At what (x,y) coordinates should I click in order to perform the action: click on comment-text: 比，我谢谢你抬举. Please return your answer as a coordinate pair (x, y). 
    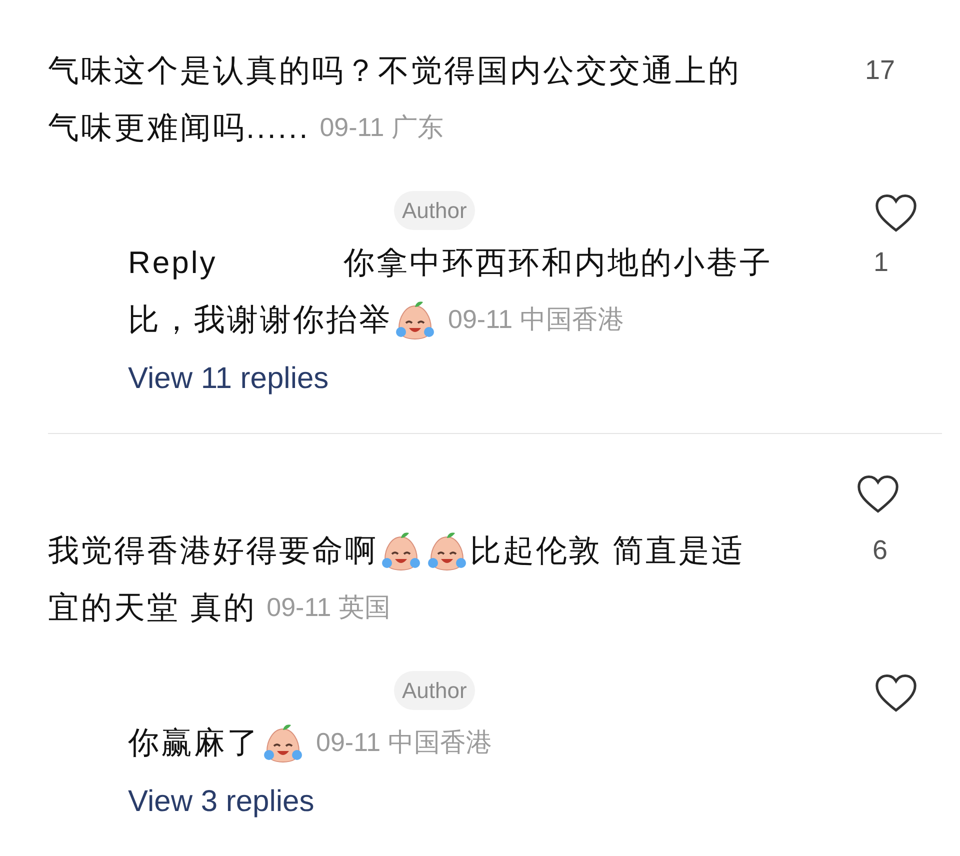
    Looking at the image, I should click on (260, 320).